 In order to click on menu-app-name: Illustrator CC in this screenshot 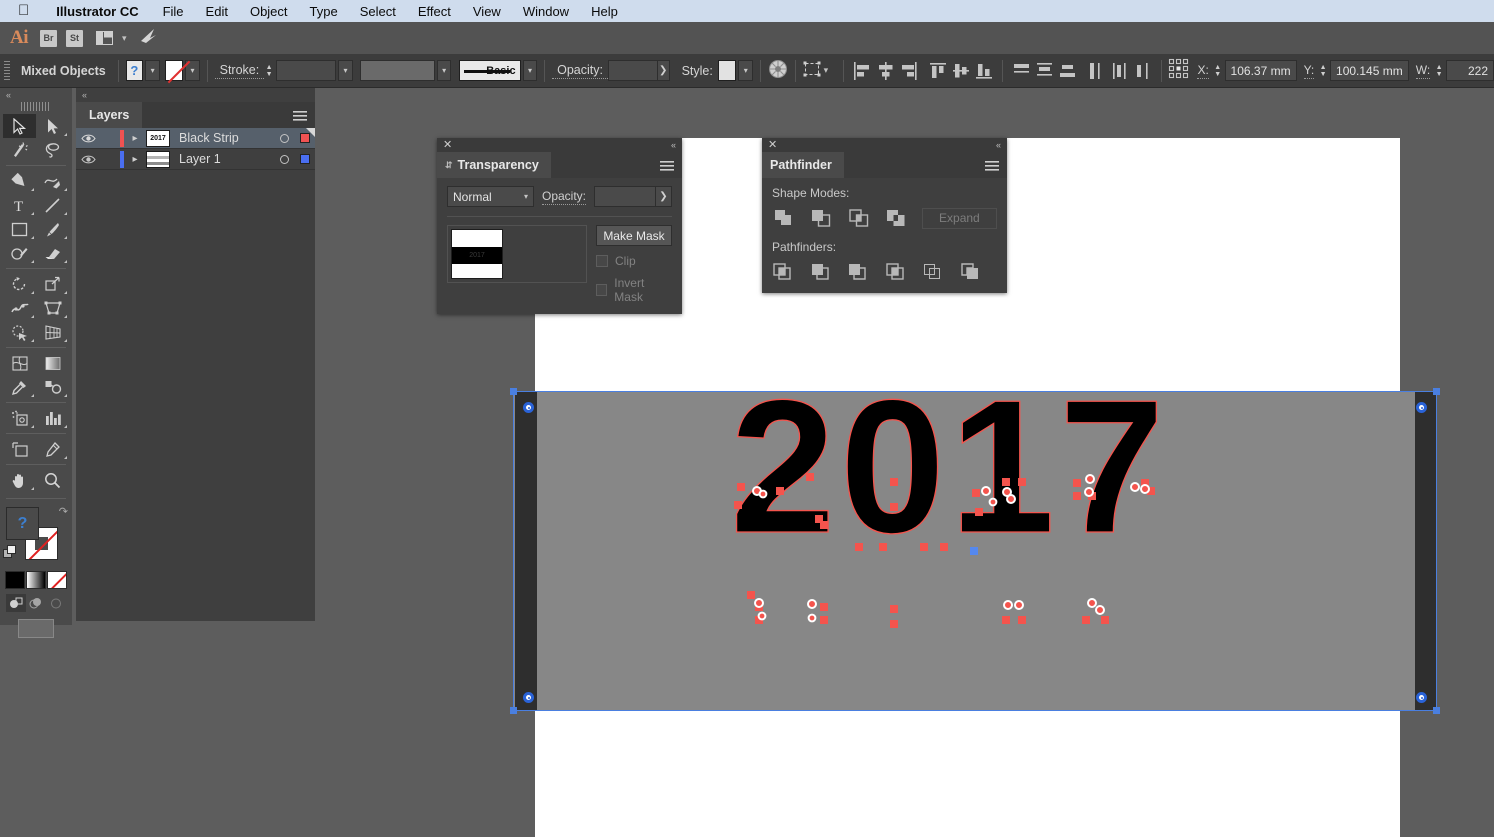, I will do `click(97, 11)`.